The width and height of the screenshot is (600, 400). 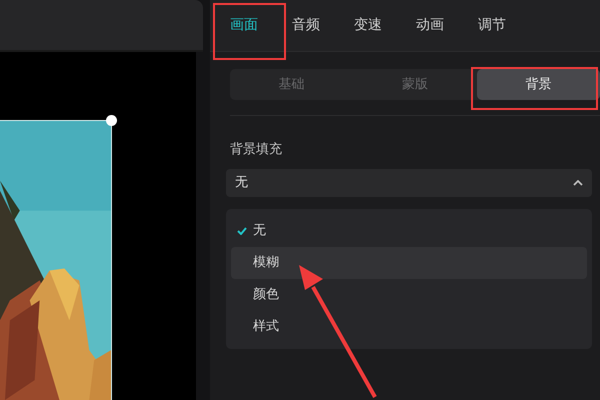 I want to click on tab: 变速, so click(x=383, y=25).